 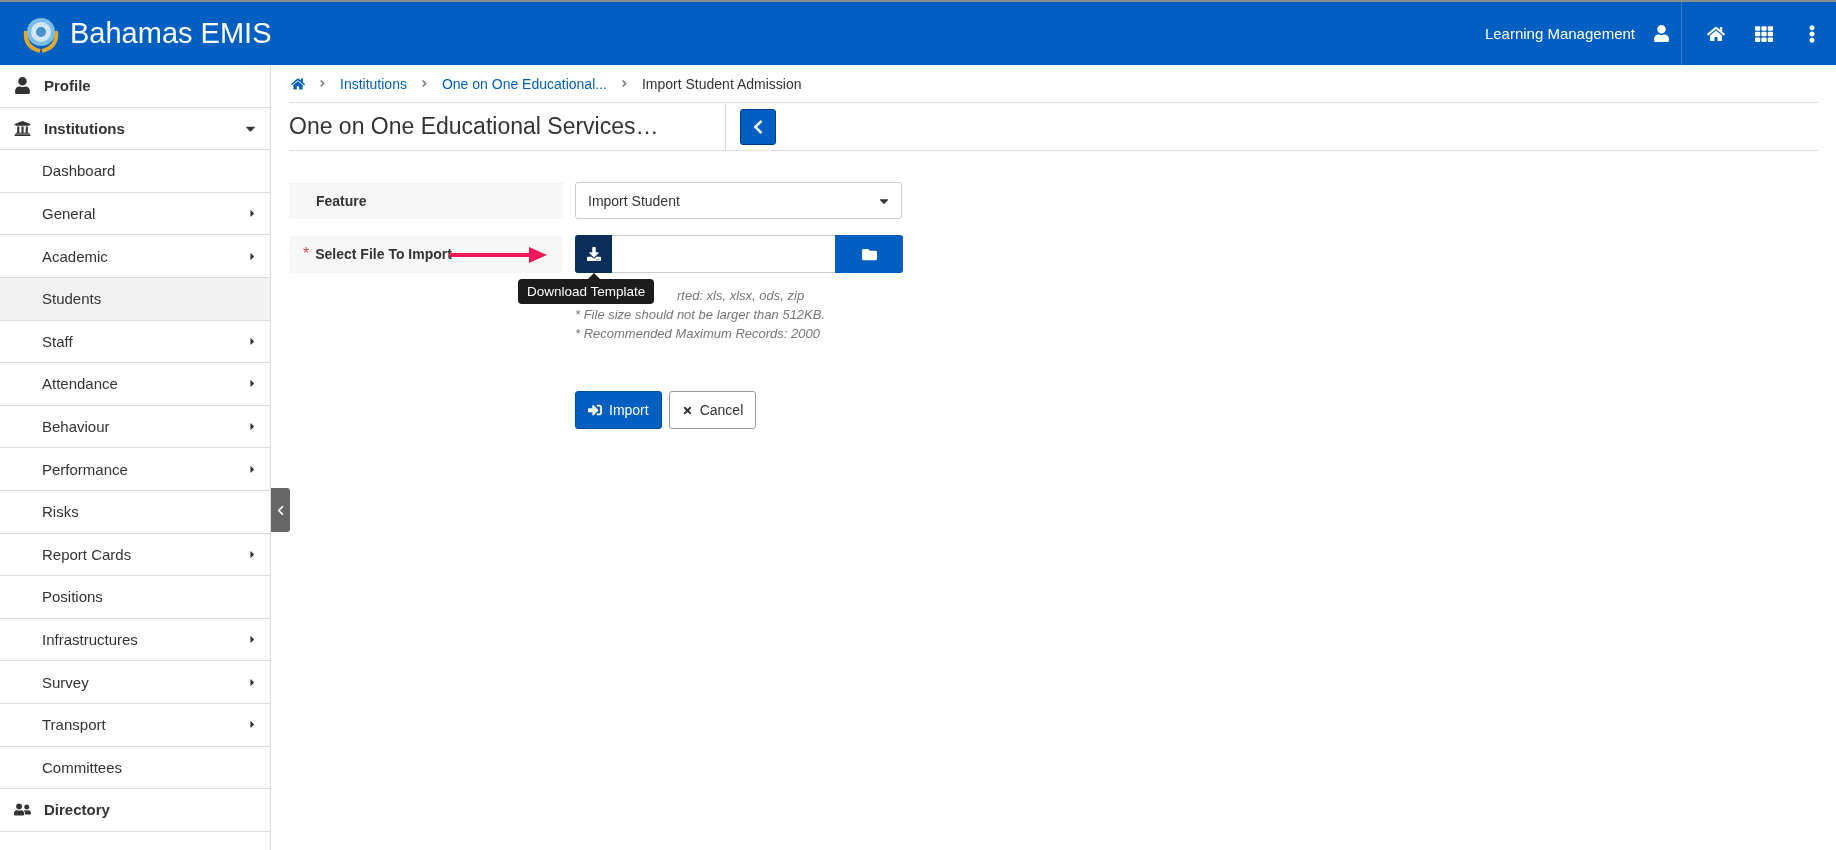 I want to click on breadcrumb-current: Import Student Admission, so click(x=721, y=83).